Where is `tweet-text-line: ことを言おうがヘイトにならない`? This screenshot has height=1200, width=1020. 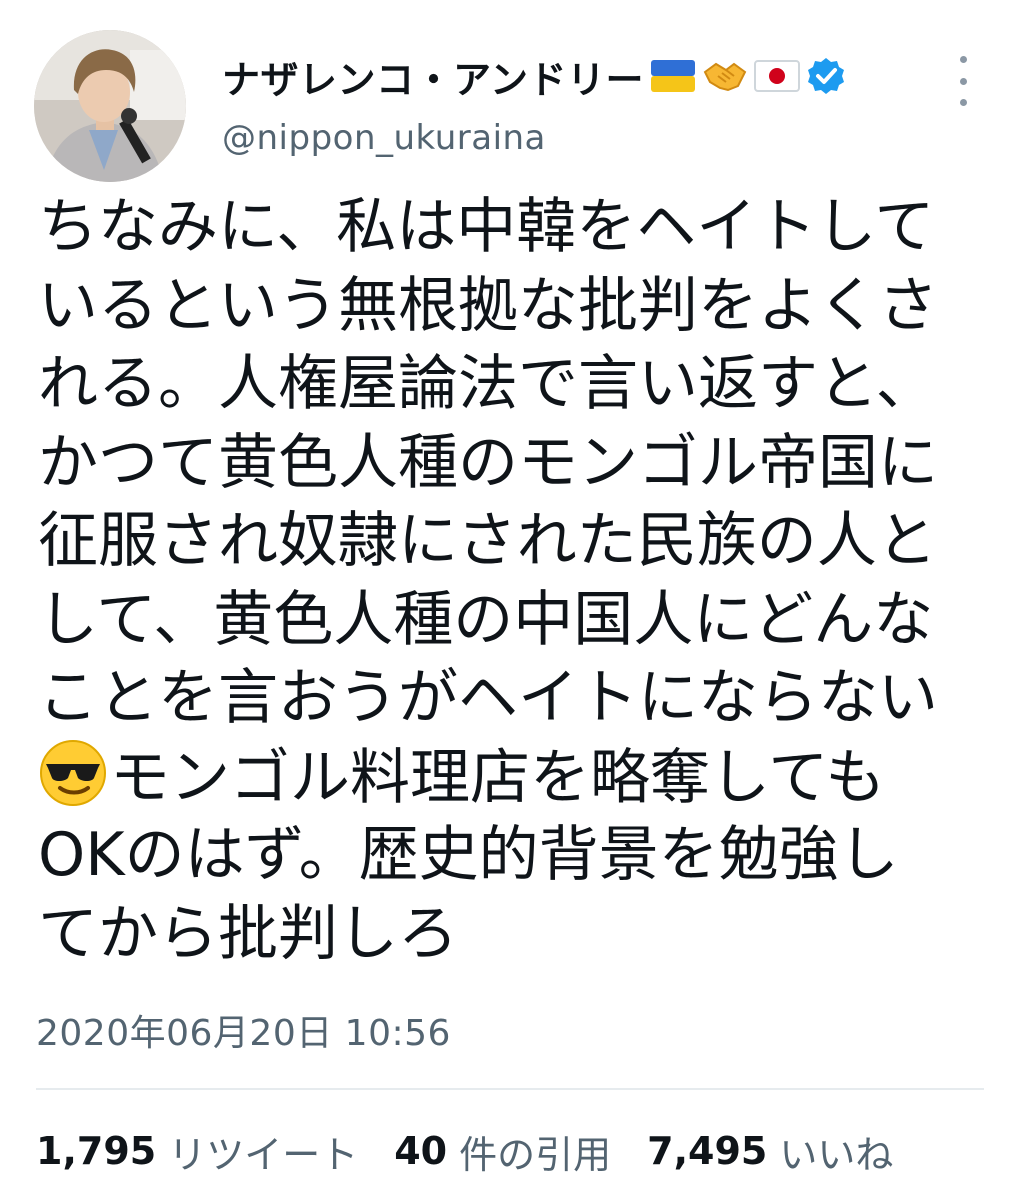 tweet-text-line: ことを言おうがヘイトにならない is located at coordinates (488, 698).